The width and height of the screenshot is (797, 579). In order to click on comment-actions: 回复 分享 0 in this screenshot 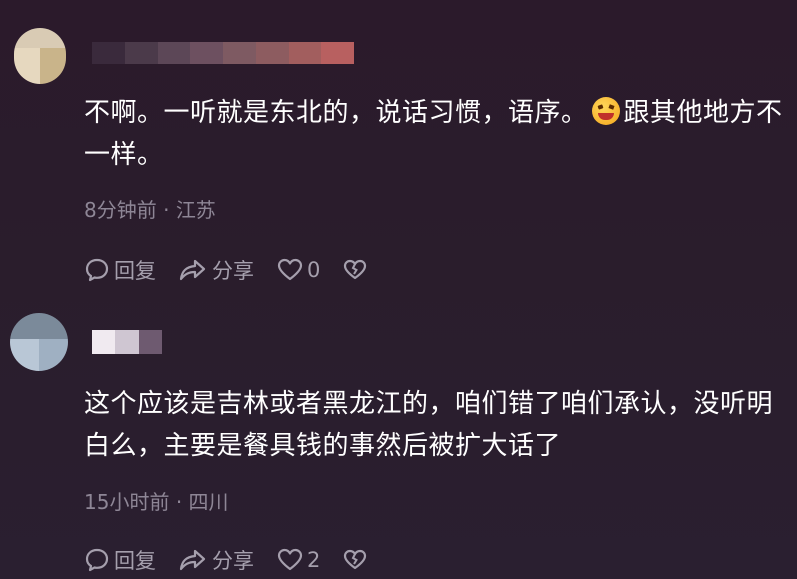, I will do `click(239, 270)`.